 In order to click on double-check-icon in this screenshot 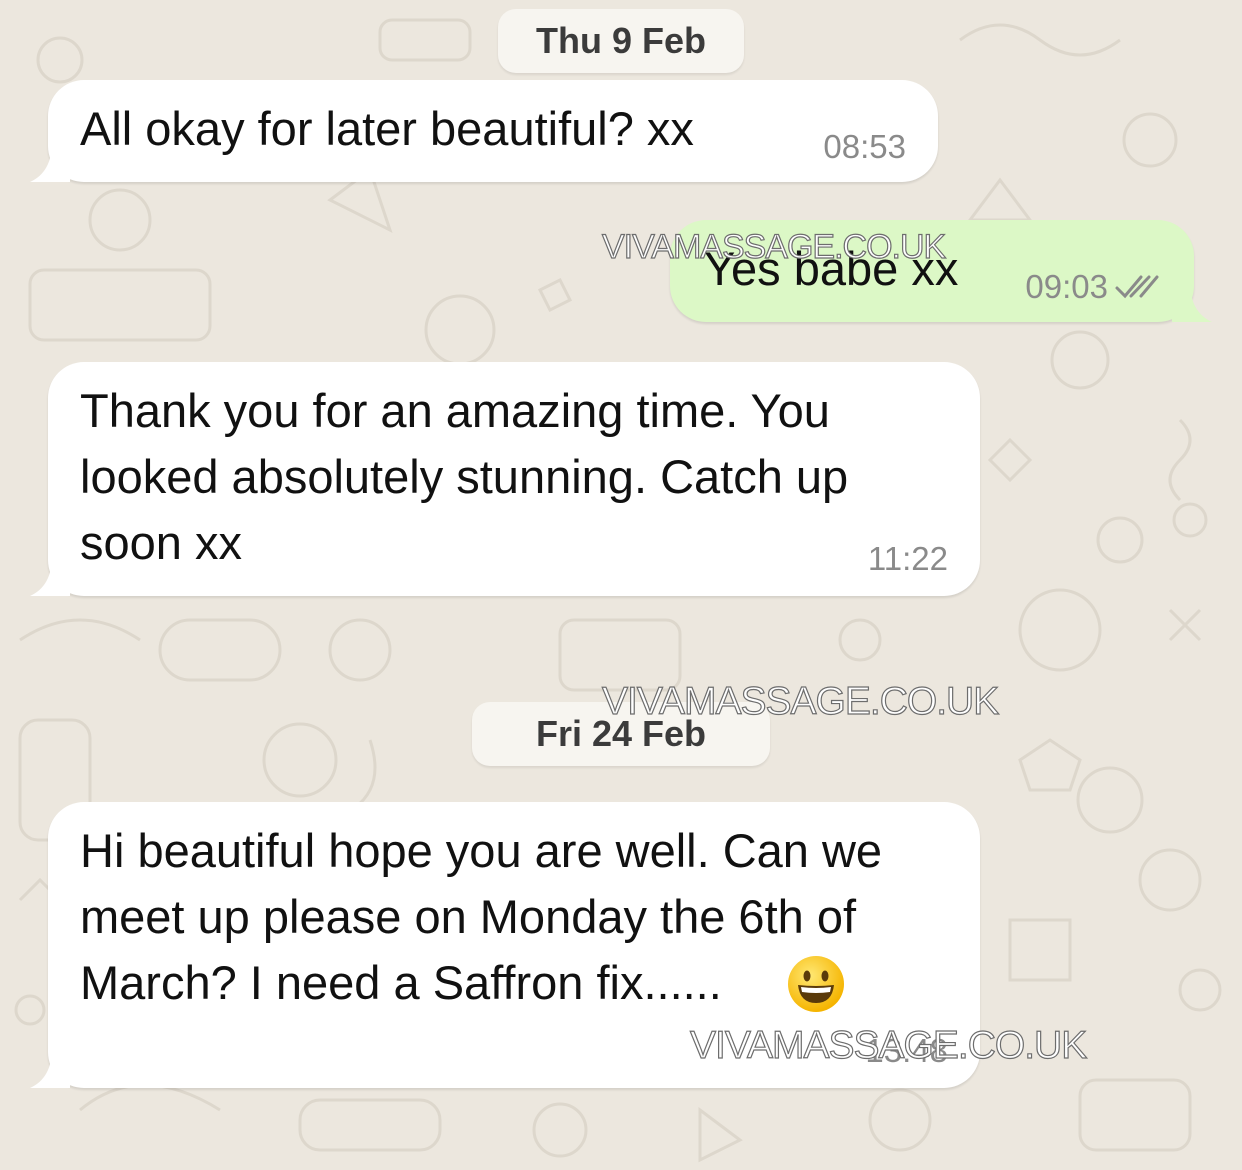, I will do `click(1137, 287)`.